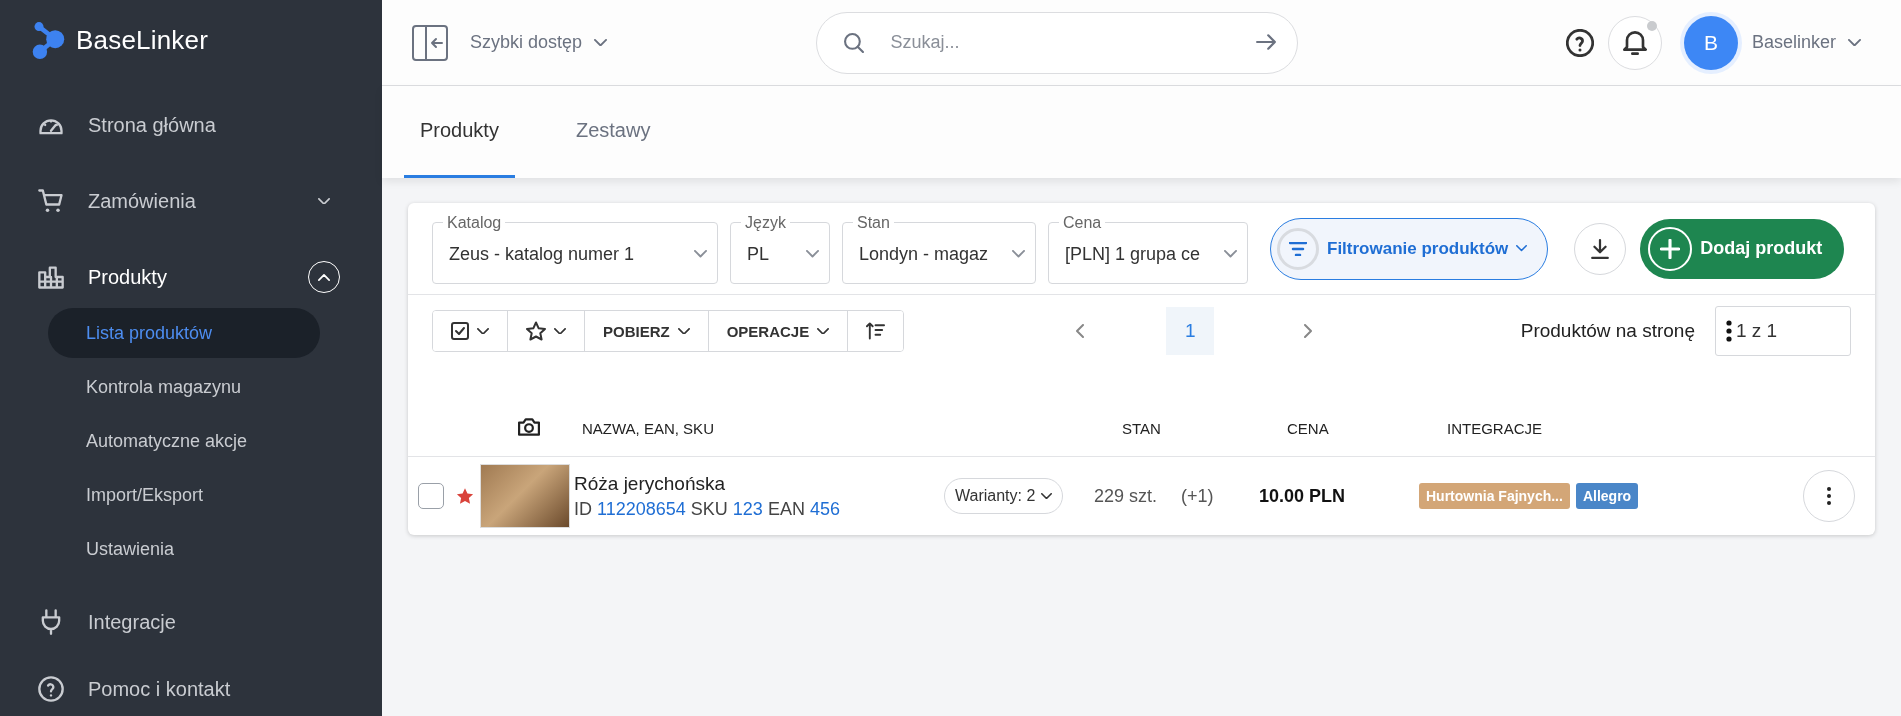  What do you see at coordinates (1670, 248) in the screenshot?
I see `plus-icon` at bounding box center [1670, 248].